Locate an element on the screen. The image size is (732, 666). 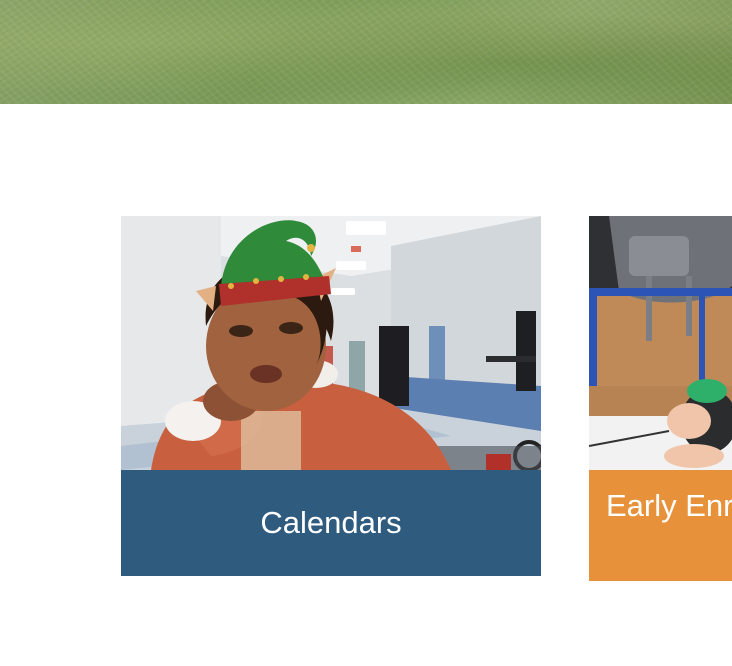
early-enrollment-label: Early Enrollment is located at coordinates (660, 525).